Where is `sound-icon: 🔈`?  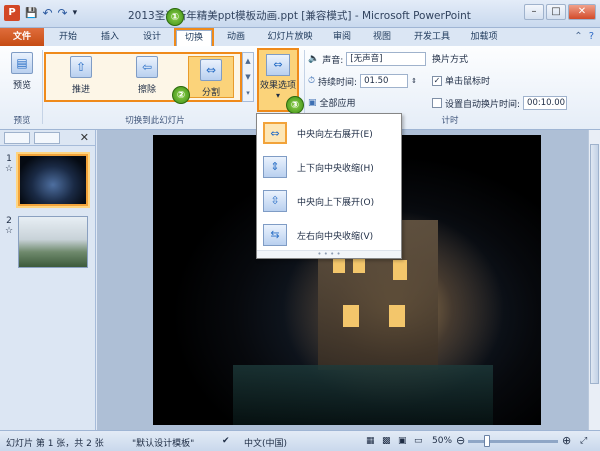
sound-icon: 🔈 is located at coordinates (314, 59).